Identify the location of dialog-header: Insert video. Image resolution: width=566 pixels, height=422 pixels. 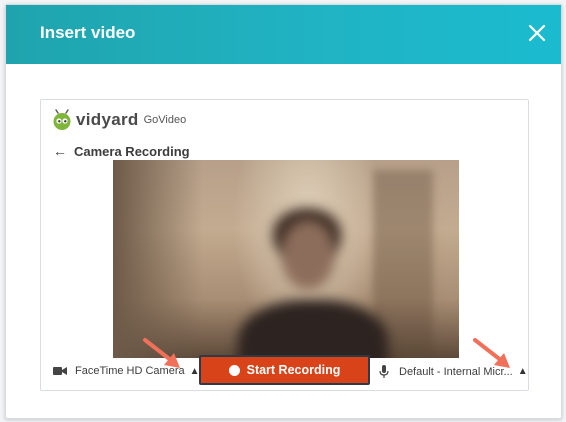
(283, 34).